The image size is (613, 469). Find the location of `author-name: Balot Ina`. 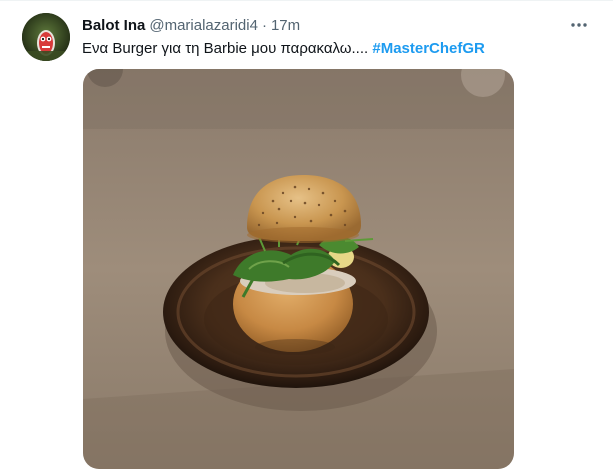

author-name: Balot Ina is located at coordinates (113, 25).